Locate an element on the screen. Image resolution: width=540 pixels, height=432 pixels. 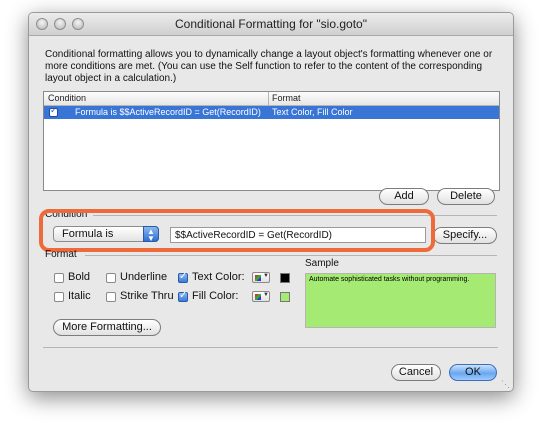
resize-grip-icon: ⋱ is located at coordinates (506, 384).